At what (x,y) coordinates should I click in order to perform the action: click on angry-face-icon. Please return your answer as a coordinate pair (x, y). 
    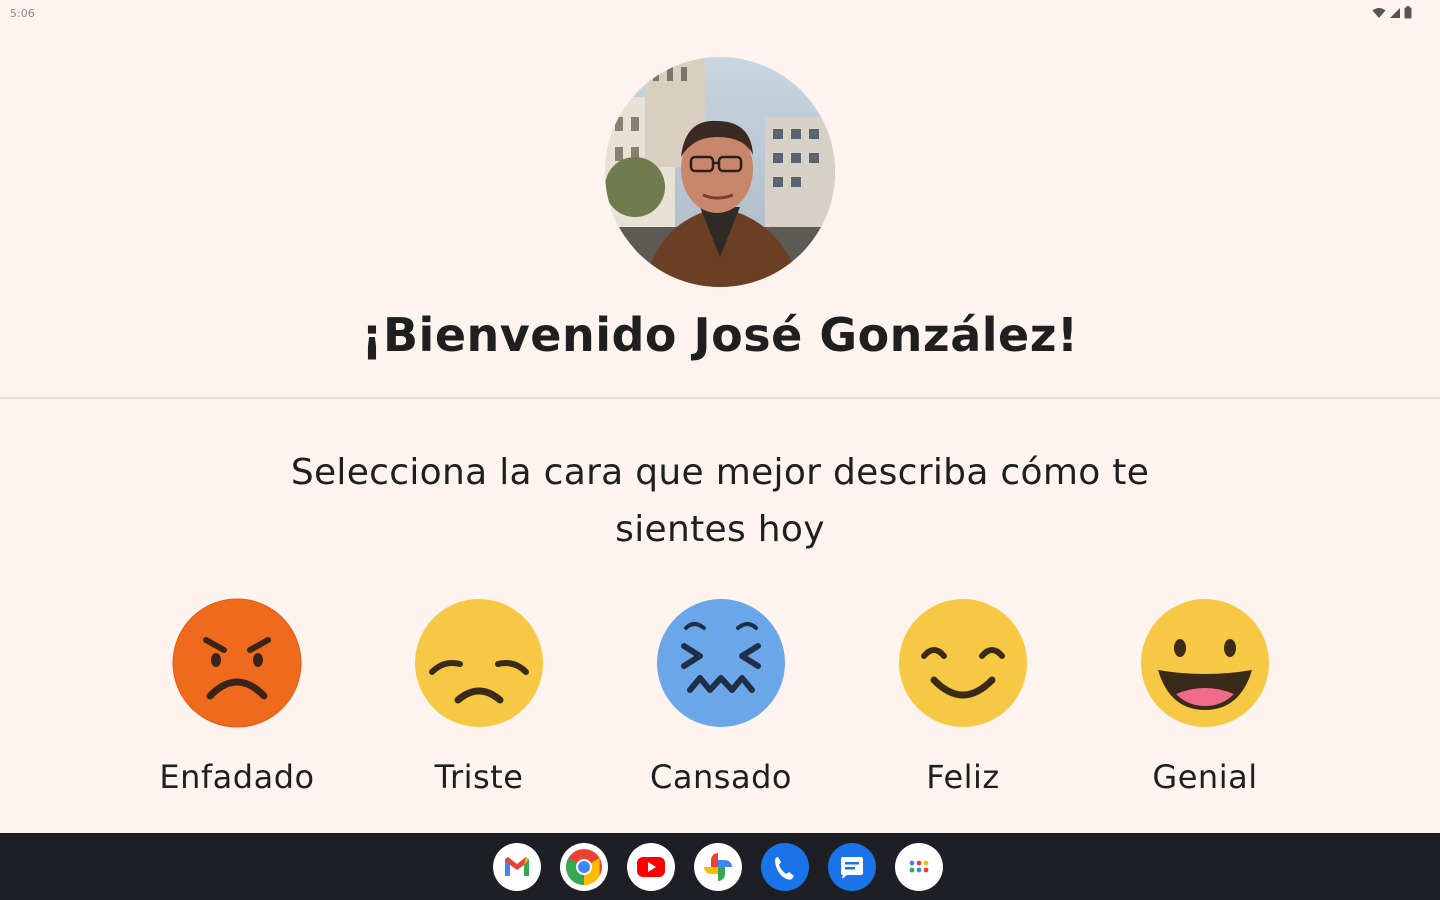
    Looking at the image, I should click on (237, 663).